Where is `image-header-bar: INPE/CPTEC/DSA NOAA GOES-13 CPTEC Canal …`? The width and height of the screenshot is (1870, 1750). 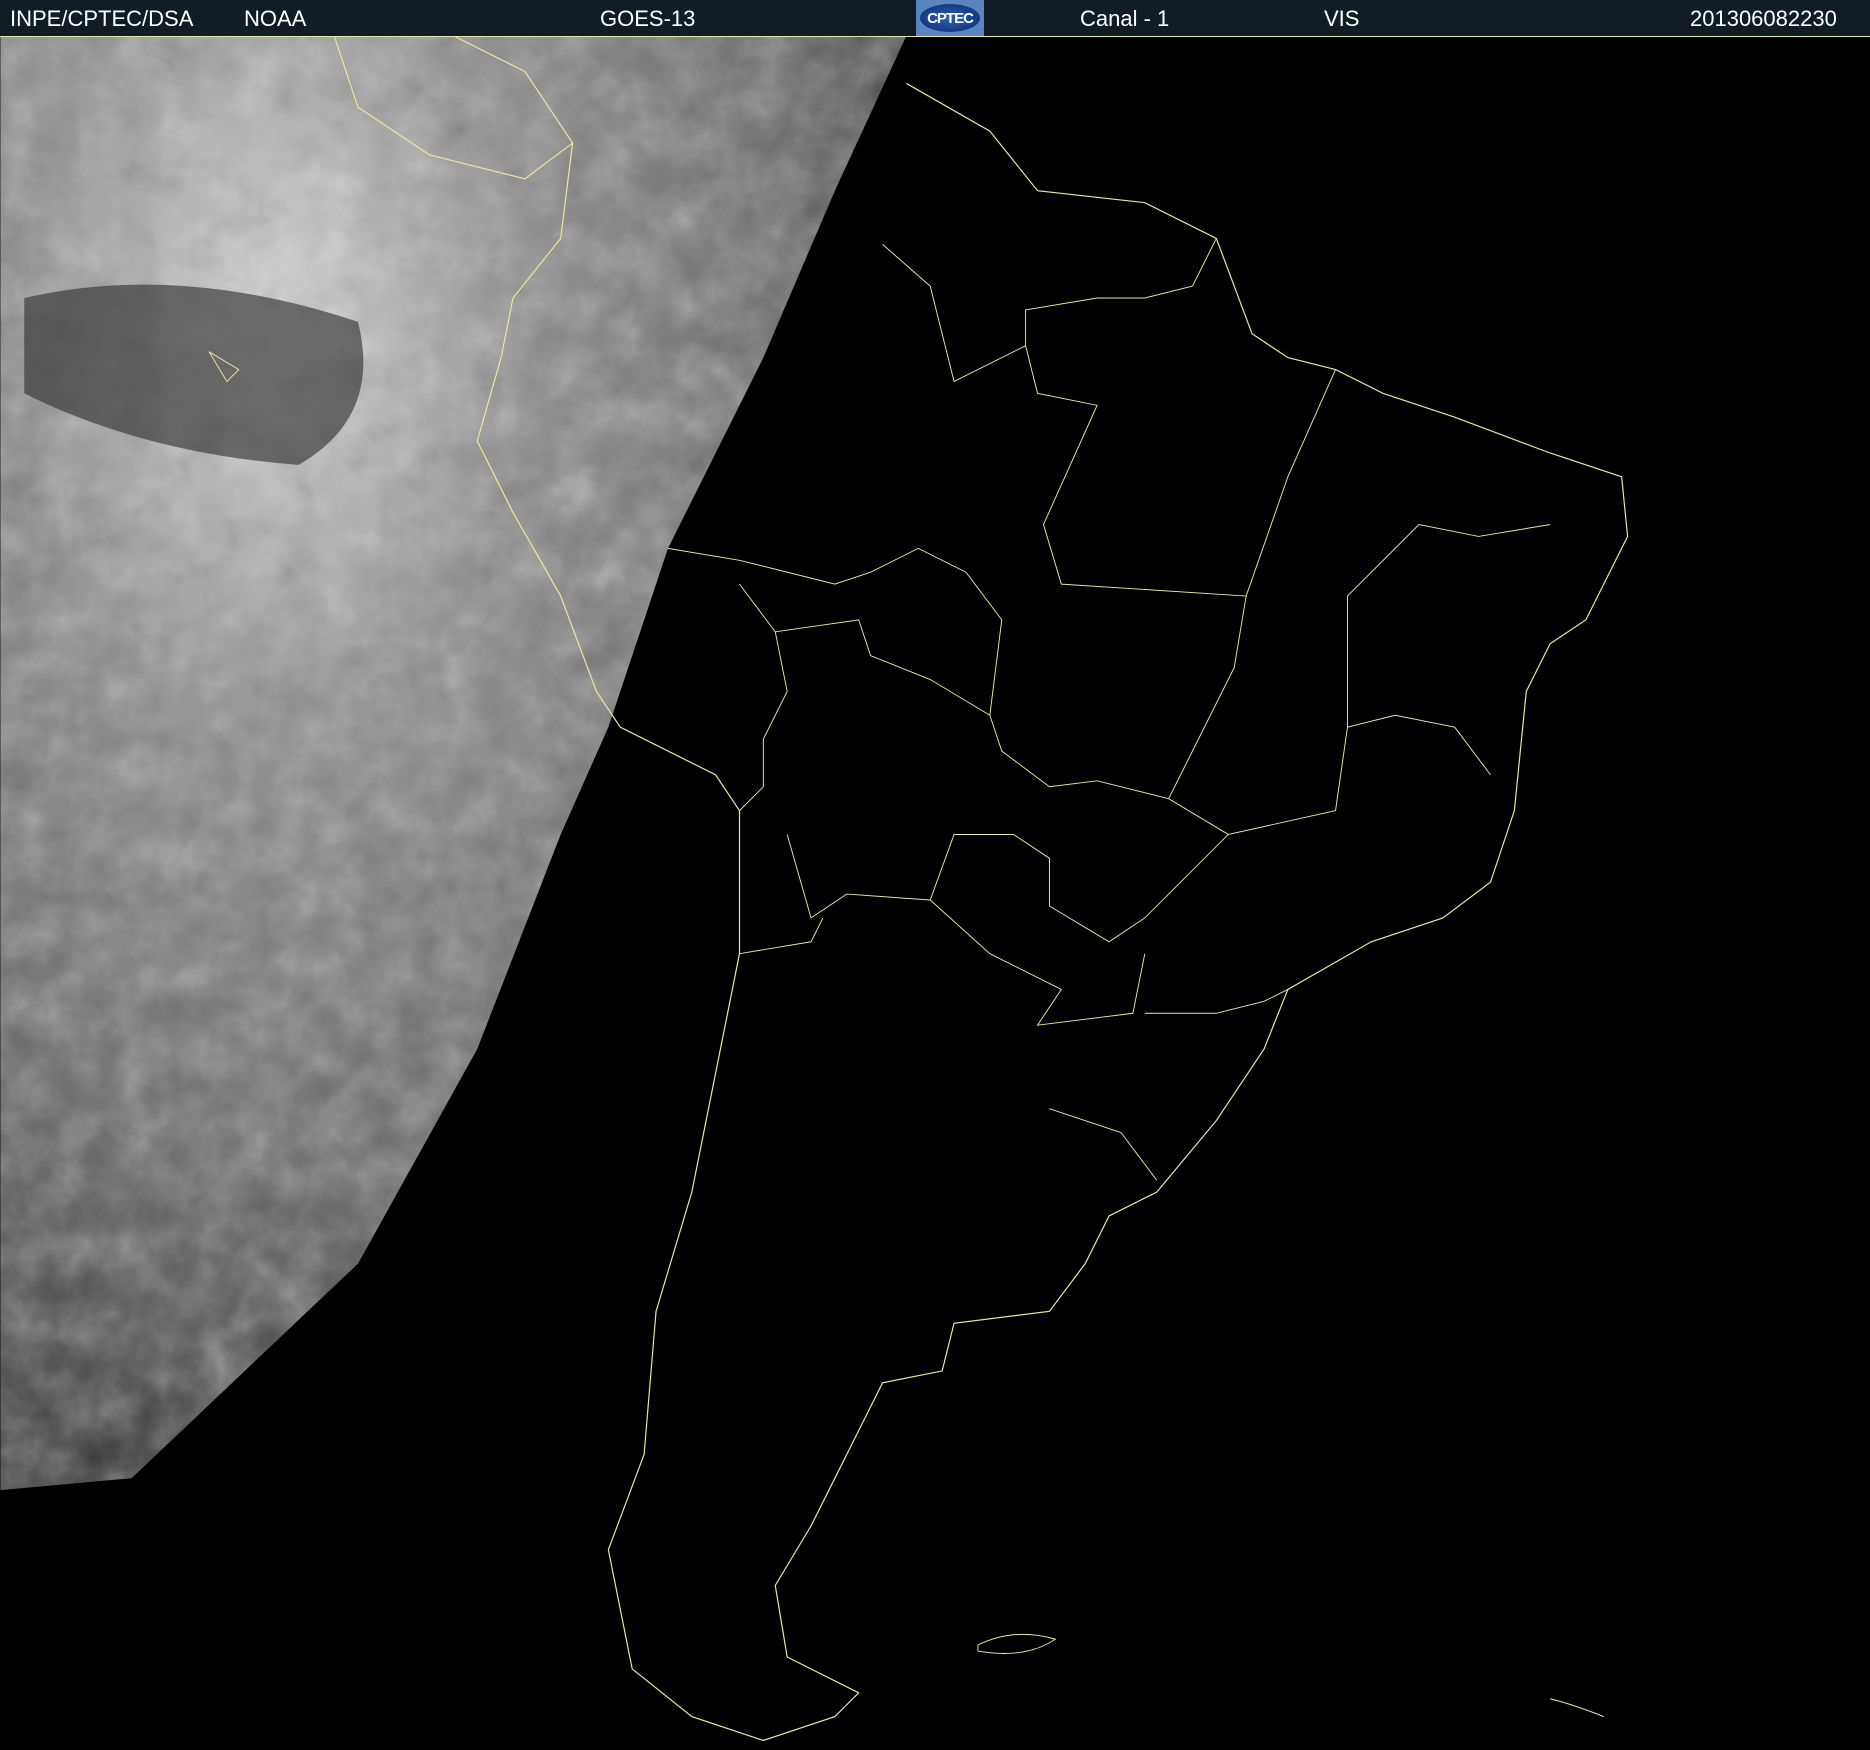 image-header-bar: INPE/CPTEC/DSA NOAA GOES-13 CPTEC Canal … is located at coordinates (935, 18).